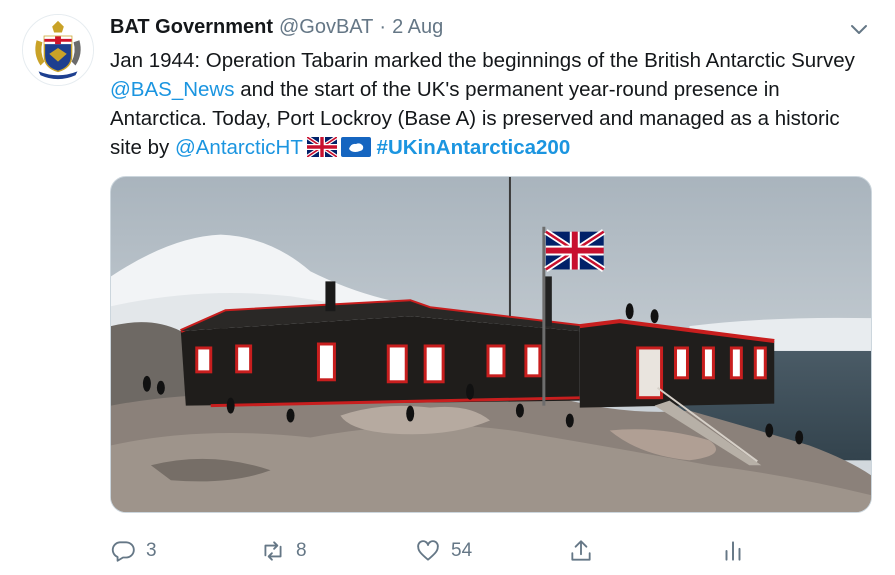  What do you see at coordinates (276, 29) in the screenshot?
I see `tweet-header: BAT Government @GovBAT · 2 Aug` at bounding box center [276, 29].